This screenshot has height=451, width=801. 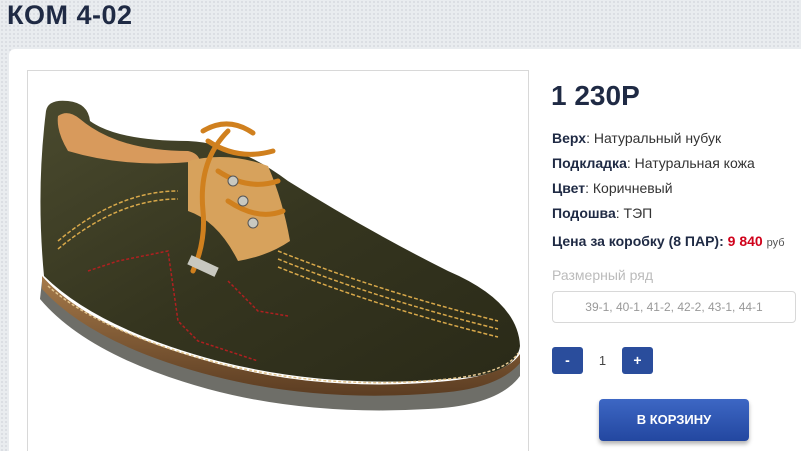 What do you see at coordinates (70, 15) in the screenshot?
I see `page-title: КОМ 4-02` at bounding box center [70, 15].